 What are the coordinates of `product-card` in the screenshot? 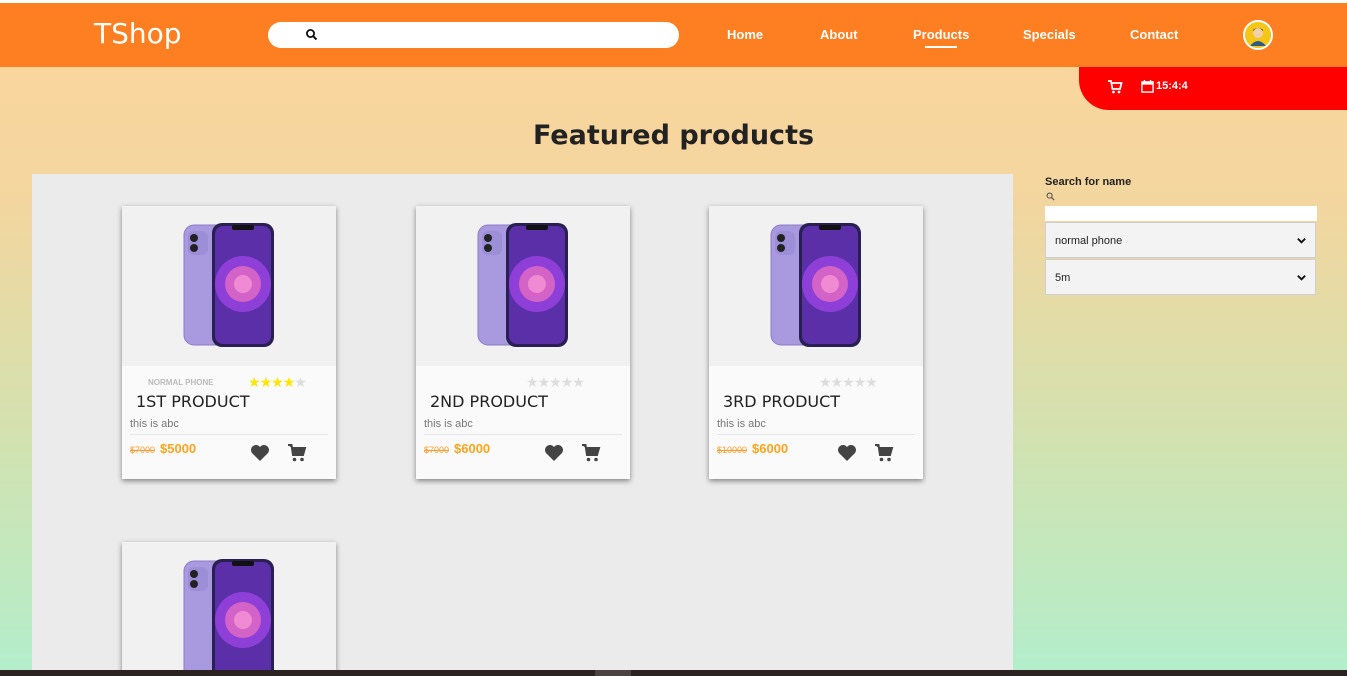 It's located at (229, 609).